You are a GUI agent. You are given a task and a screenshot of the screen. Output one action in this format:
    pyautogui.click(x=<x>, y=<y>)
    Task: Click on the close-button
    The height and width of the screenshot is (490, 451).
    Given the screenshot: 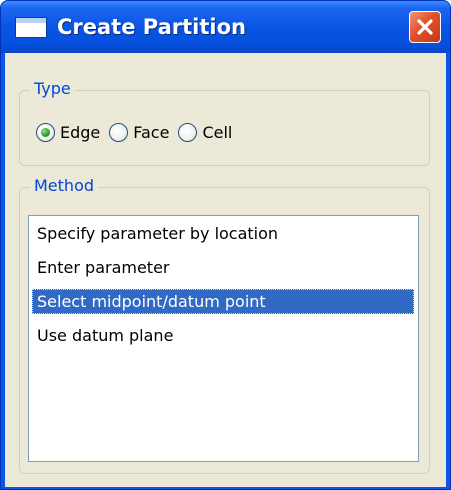 What is the action you would take?
    pyautogui.click(x=425, y=27)
    